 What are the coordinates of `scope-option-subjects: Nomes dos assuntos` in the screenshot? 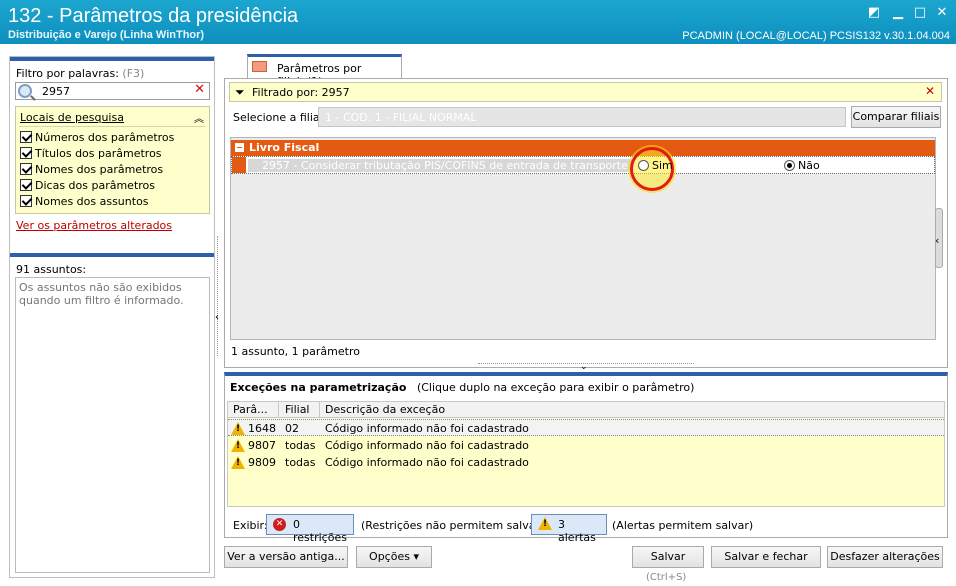 It's located at (84, 203).